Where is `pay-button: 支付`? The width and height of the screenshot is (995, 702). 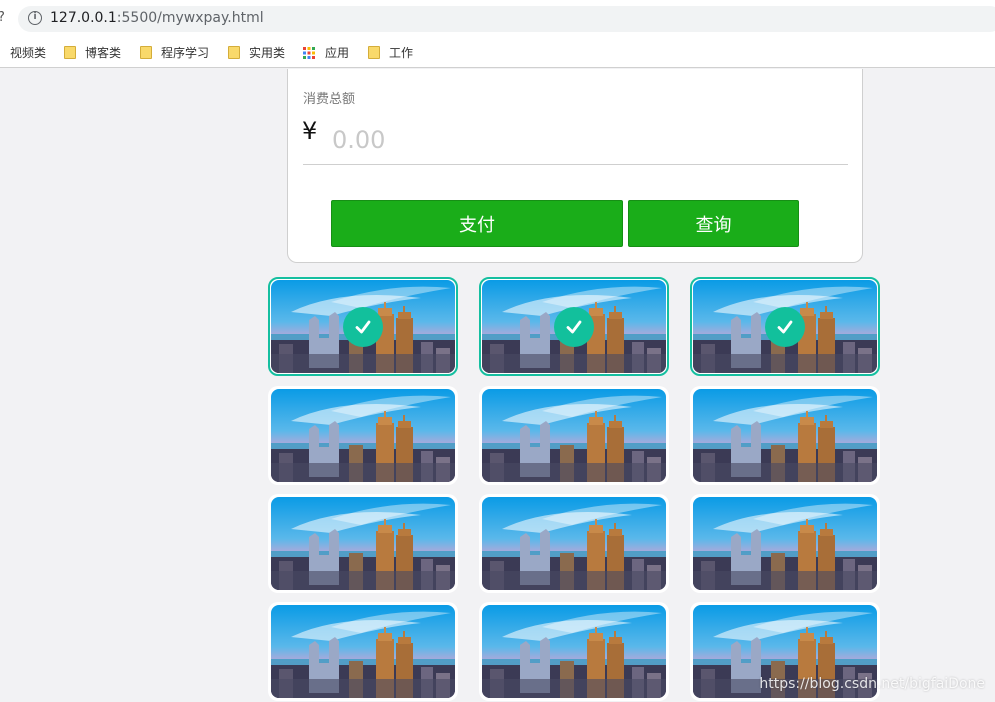 pay-button: 支付 is located at coordinates (477, 223).